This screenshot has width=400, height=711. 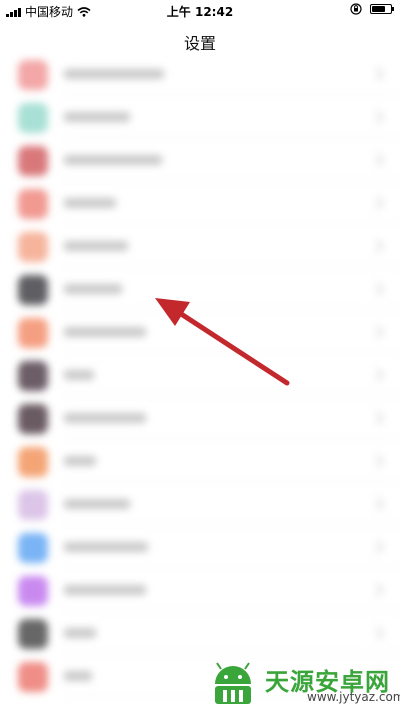 What do you see at coordinates (353, 697) in the screenshot?
I see `watermark-url: www.jytyaz.com` at bounding box center [353, 697].